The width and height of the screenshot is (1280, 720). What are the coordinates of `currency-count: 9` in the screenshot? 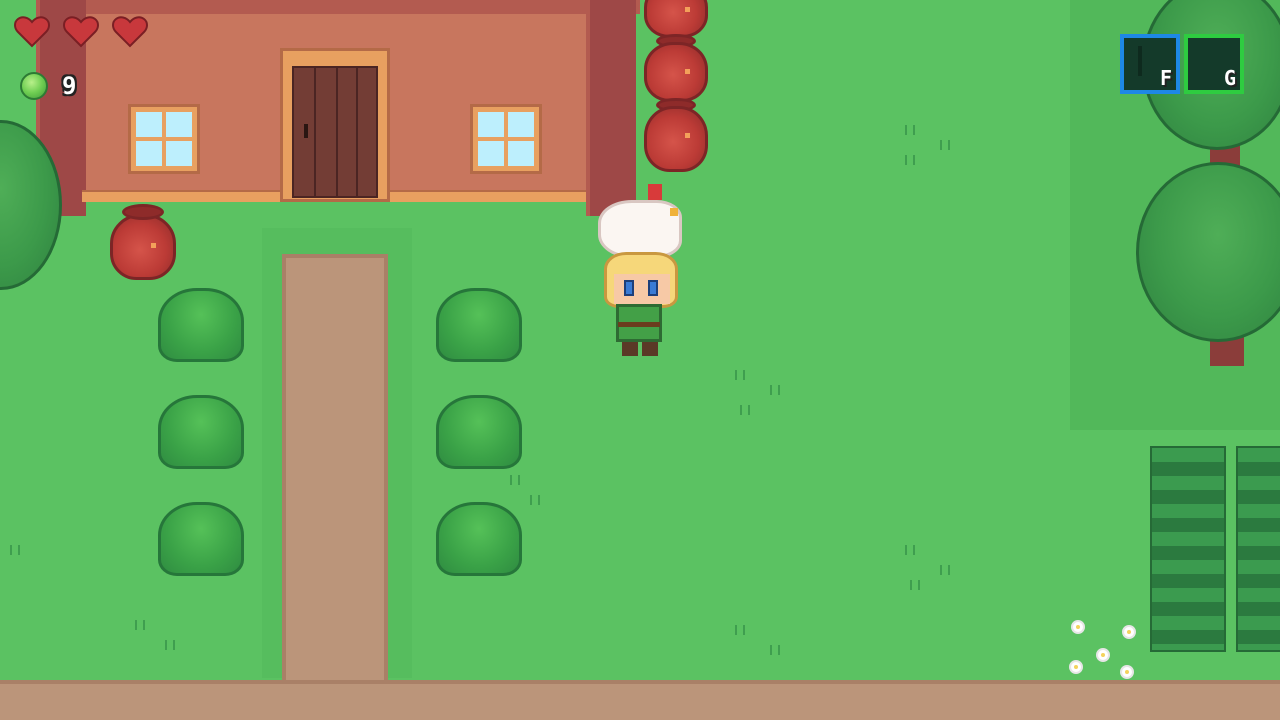 It's located at (69, 86).